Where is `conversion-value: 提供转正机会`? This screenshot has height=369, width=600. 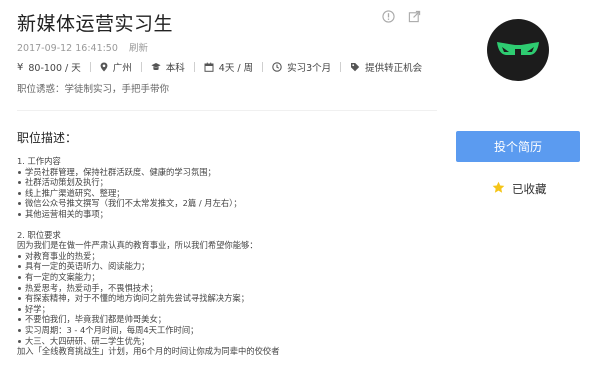
conversion-value: 提供转正机会 is located at coordinates (394, 68).